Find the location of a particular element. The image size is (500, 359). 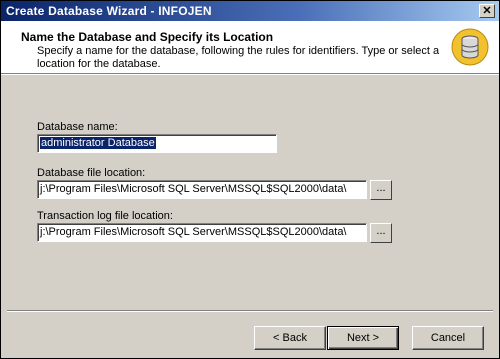

footer-divider-highlight is located at coordinates (250, 311).